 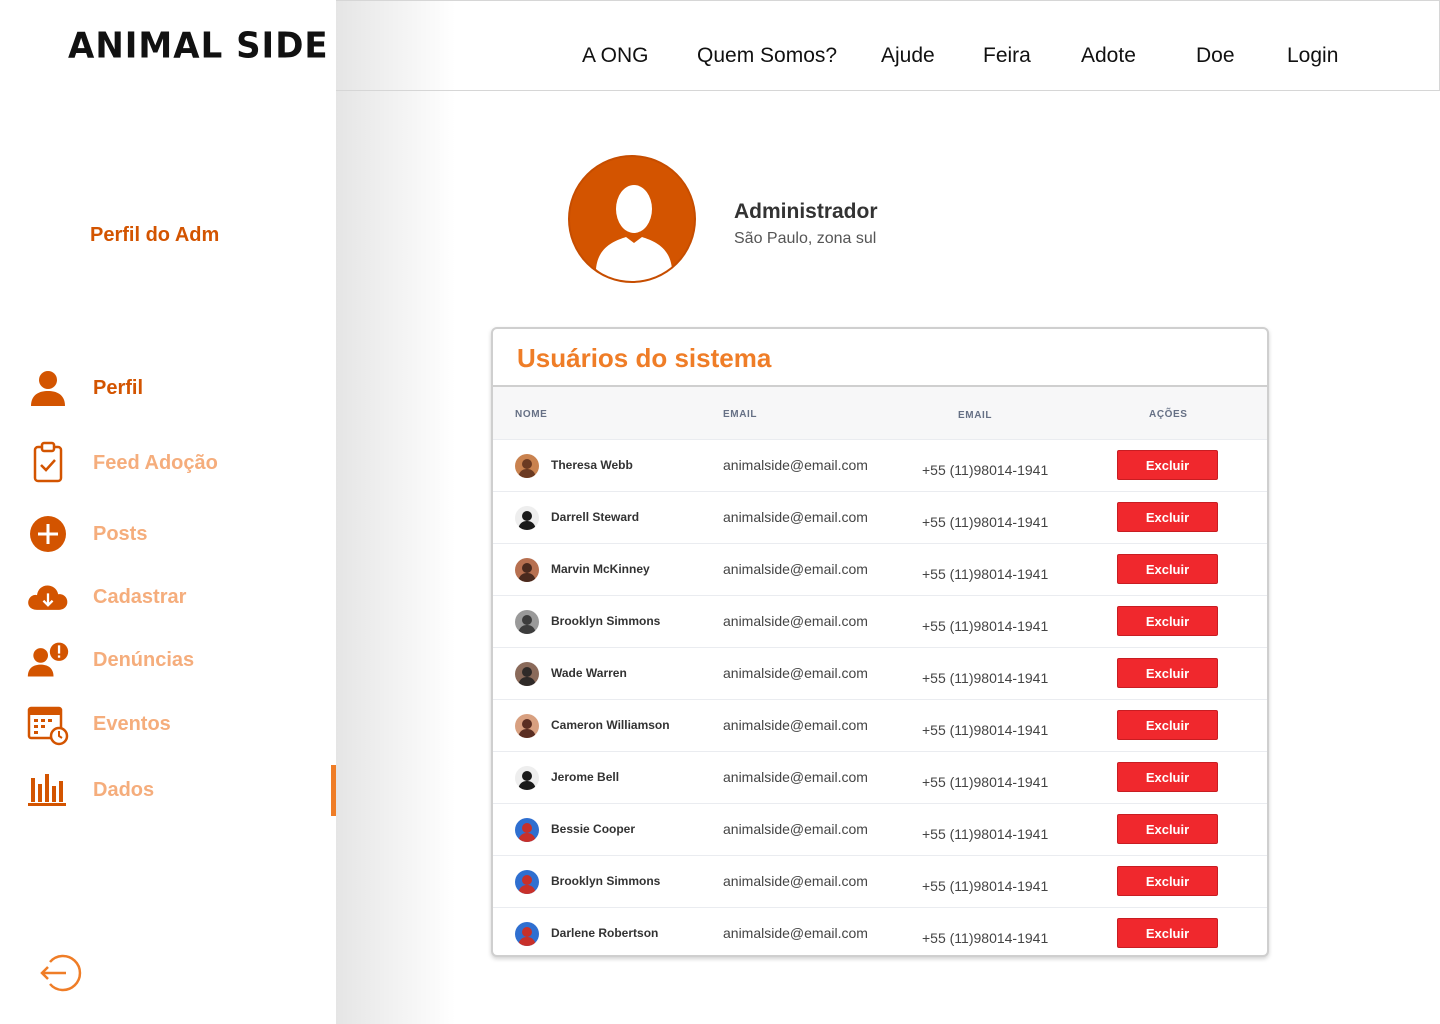 I want to click on sidebar-item-denuncias: Denúncias, so click(x=168, y=660).